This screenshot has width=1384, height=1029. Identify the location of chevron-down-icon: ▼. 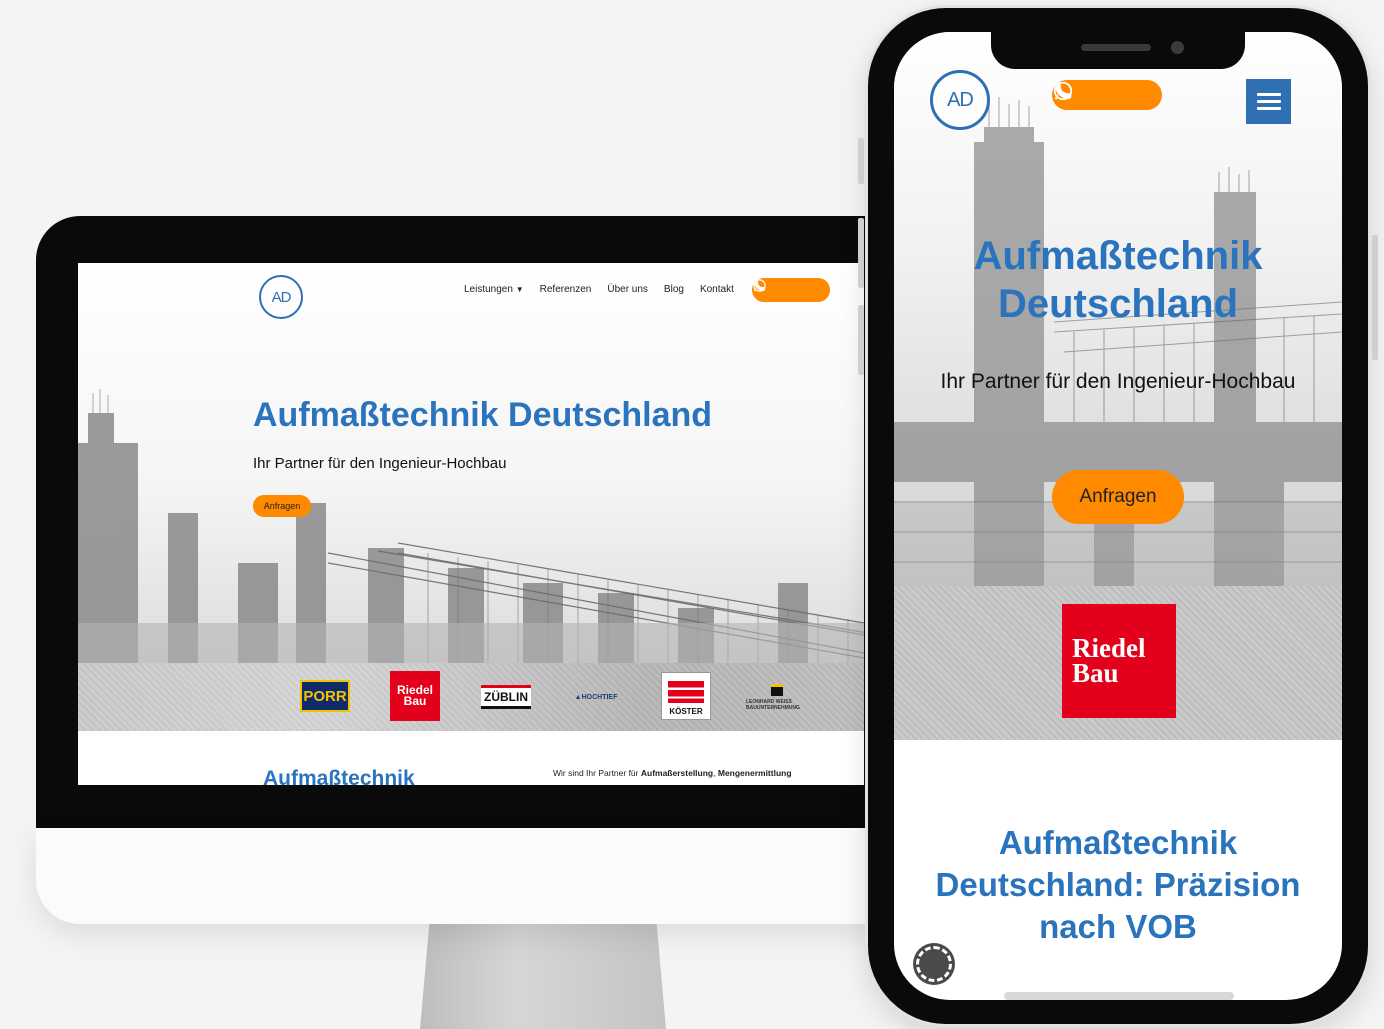
(519, 289).